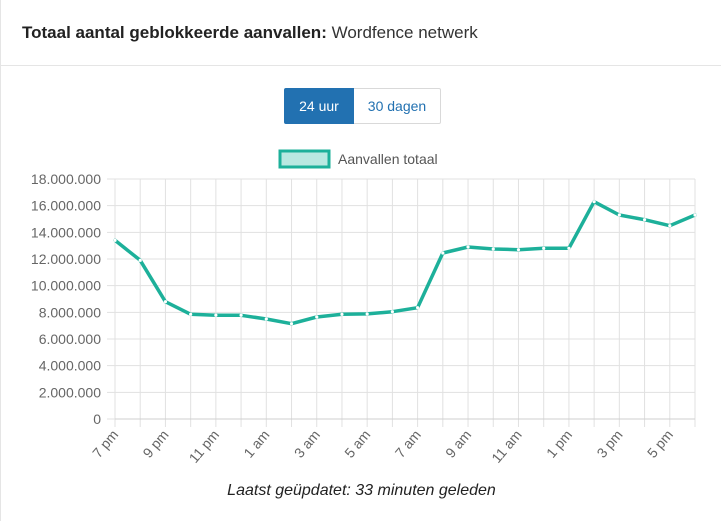  I want to click on last-updated-note: Laatst geüpdatet: 33 minuten geleden, so click(361, 490).